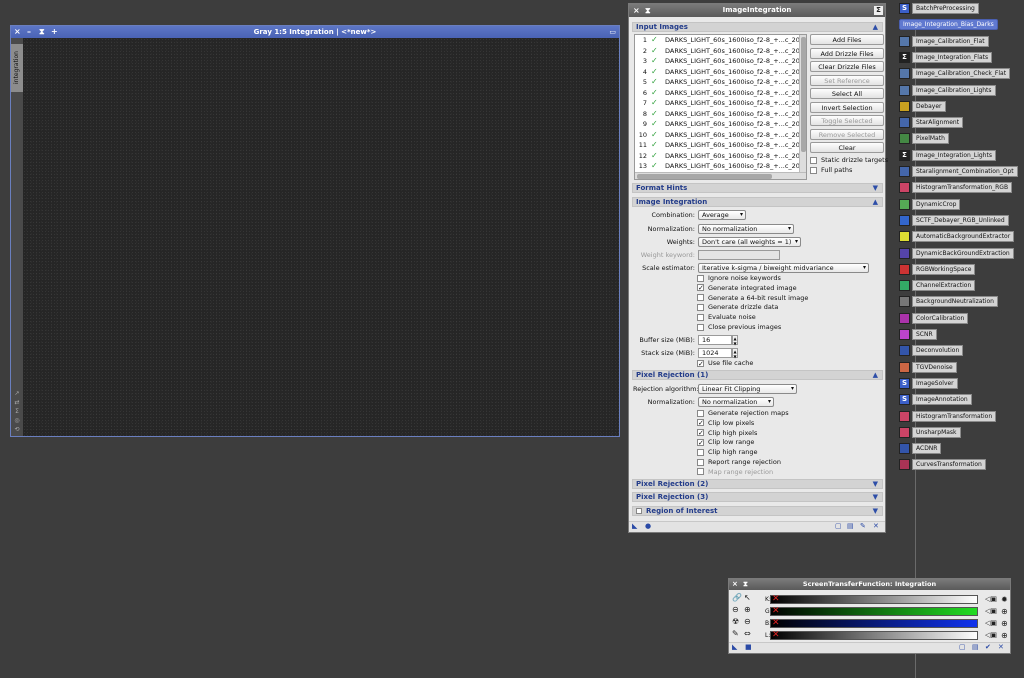 This screenshot has width=1024, height=678. Describe the element at coordinates (931, 122) in the screenshot. I see `process-icon: StarAlignment` at that location.